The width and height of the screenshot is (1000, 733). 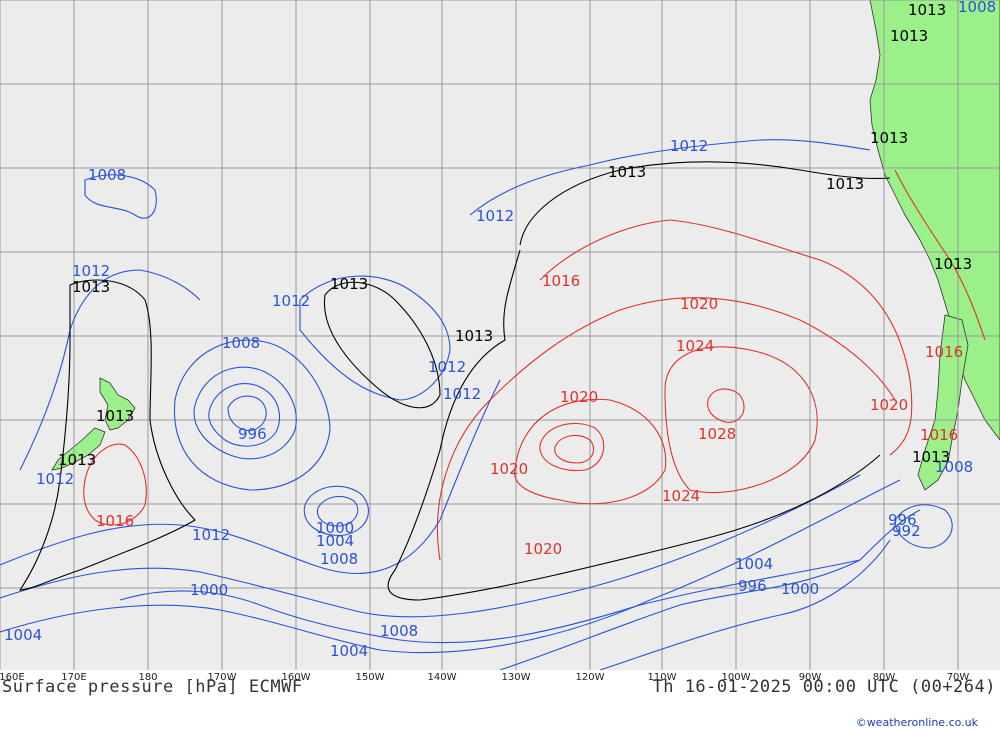 I want to click on isobar-1008-mid, so click(x=252, y=415).